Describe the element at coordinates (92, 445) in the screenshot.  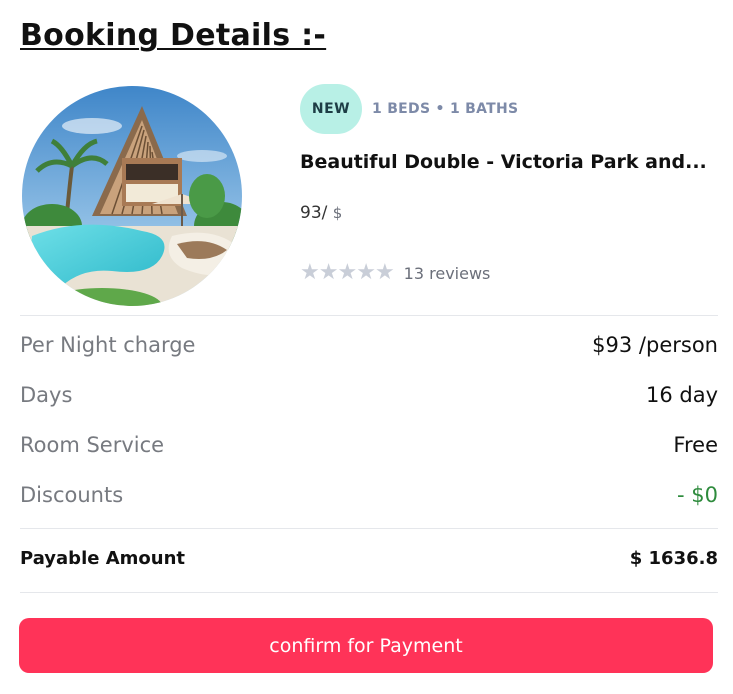
I see `charge-label: Room Service` at that location.